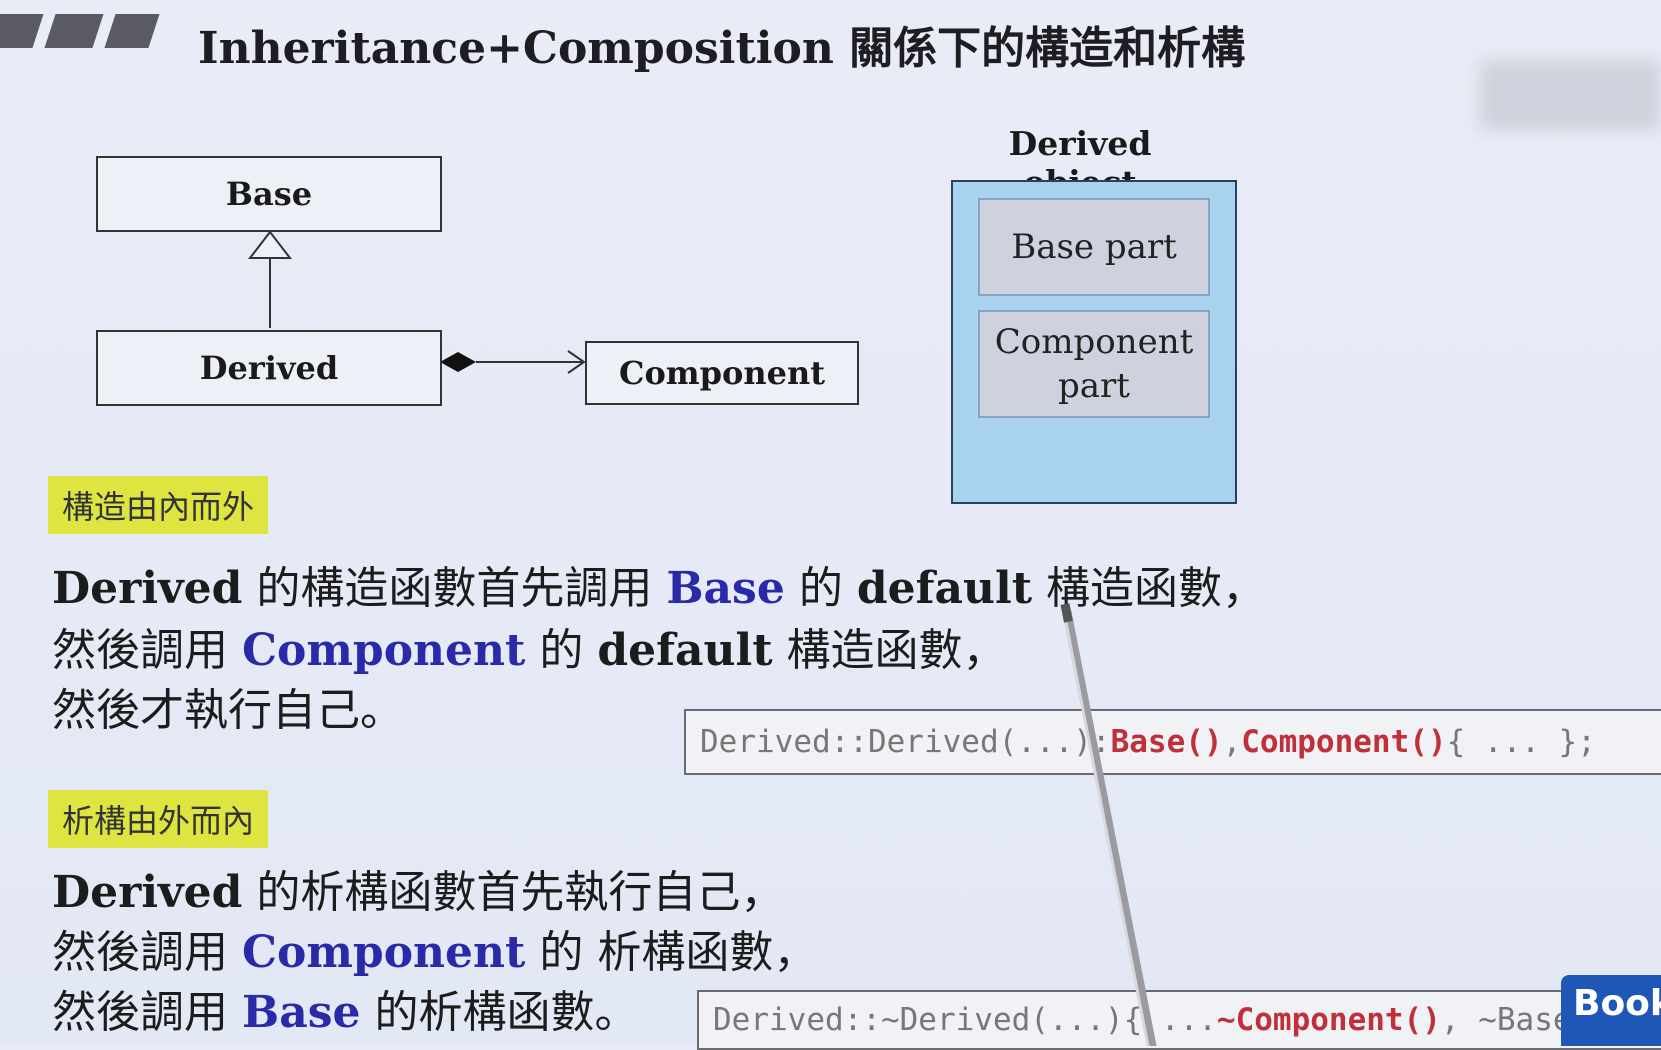  I want to click on destruction-line-1: Derived 的析構函數首先執行自己，, so click(418, 893).